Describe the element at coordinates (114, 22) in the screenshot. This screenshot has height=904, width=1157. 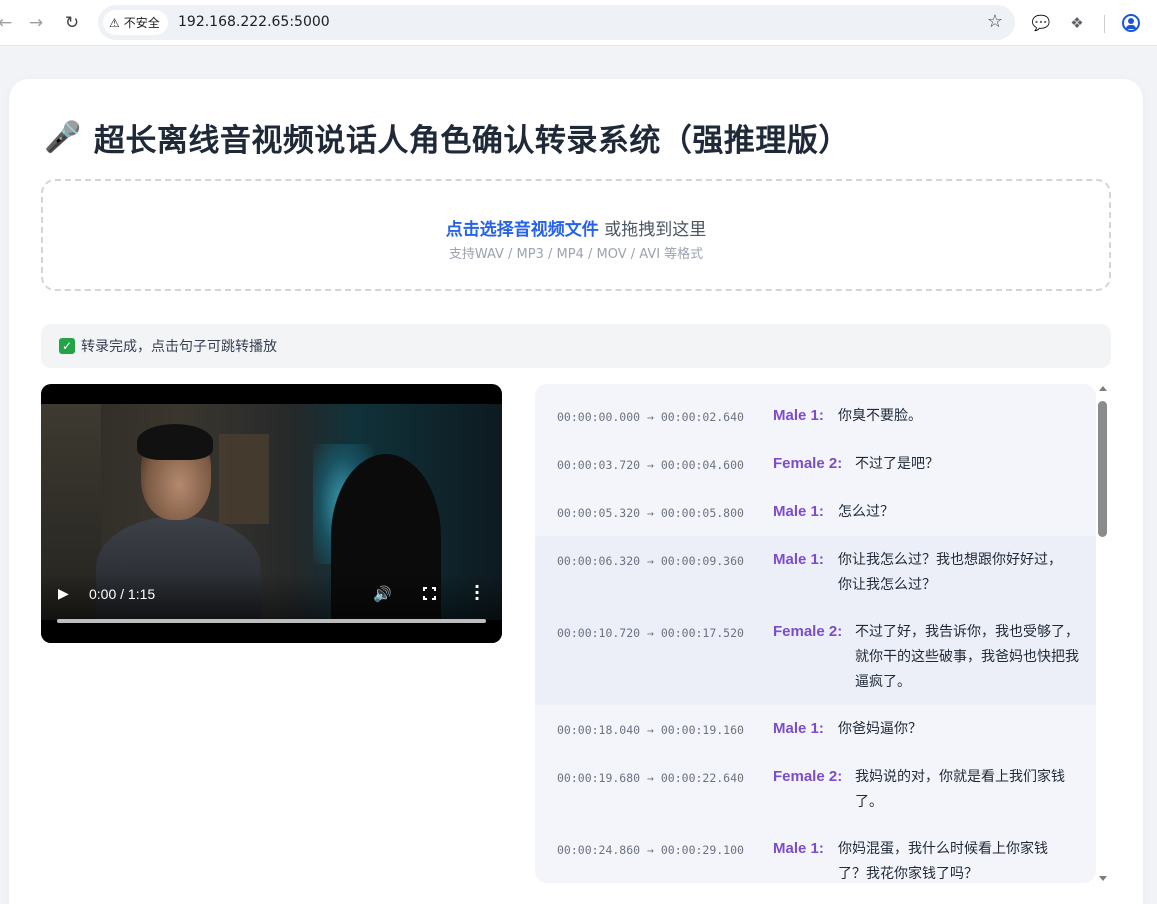
I see `warning-triangle-icon: ⚠` at that location.